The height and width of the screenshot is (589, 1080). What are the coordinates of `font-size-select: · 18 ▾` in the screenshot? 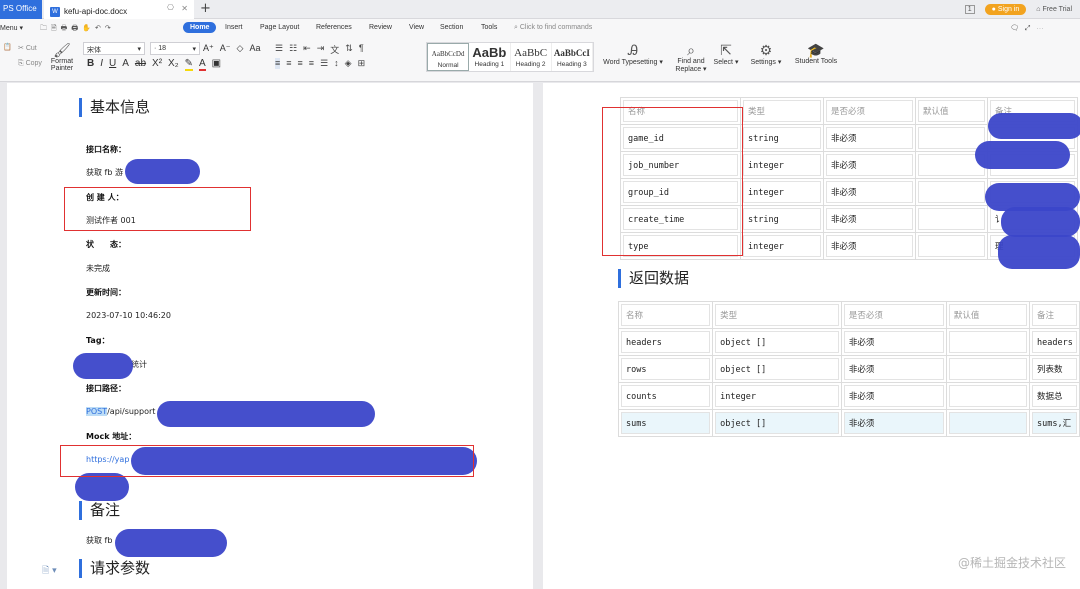 It's located at (175, 48).